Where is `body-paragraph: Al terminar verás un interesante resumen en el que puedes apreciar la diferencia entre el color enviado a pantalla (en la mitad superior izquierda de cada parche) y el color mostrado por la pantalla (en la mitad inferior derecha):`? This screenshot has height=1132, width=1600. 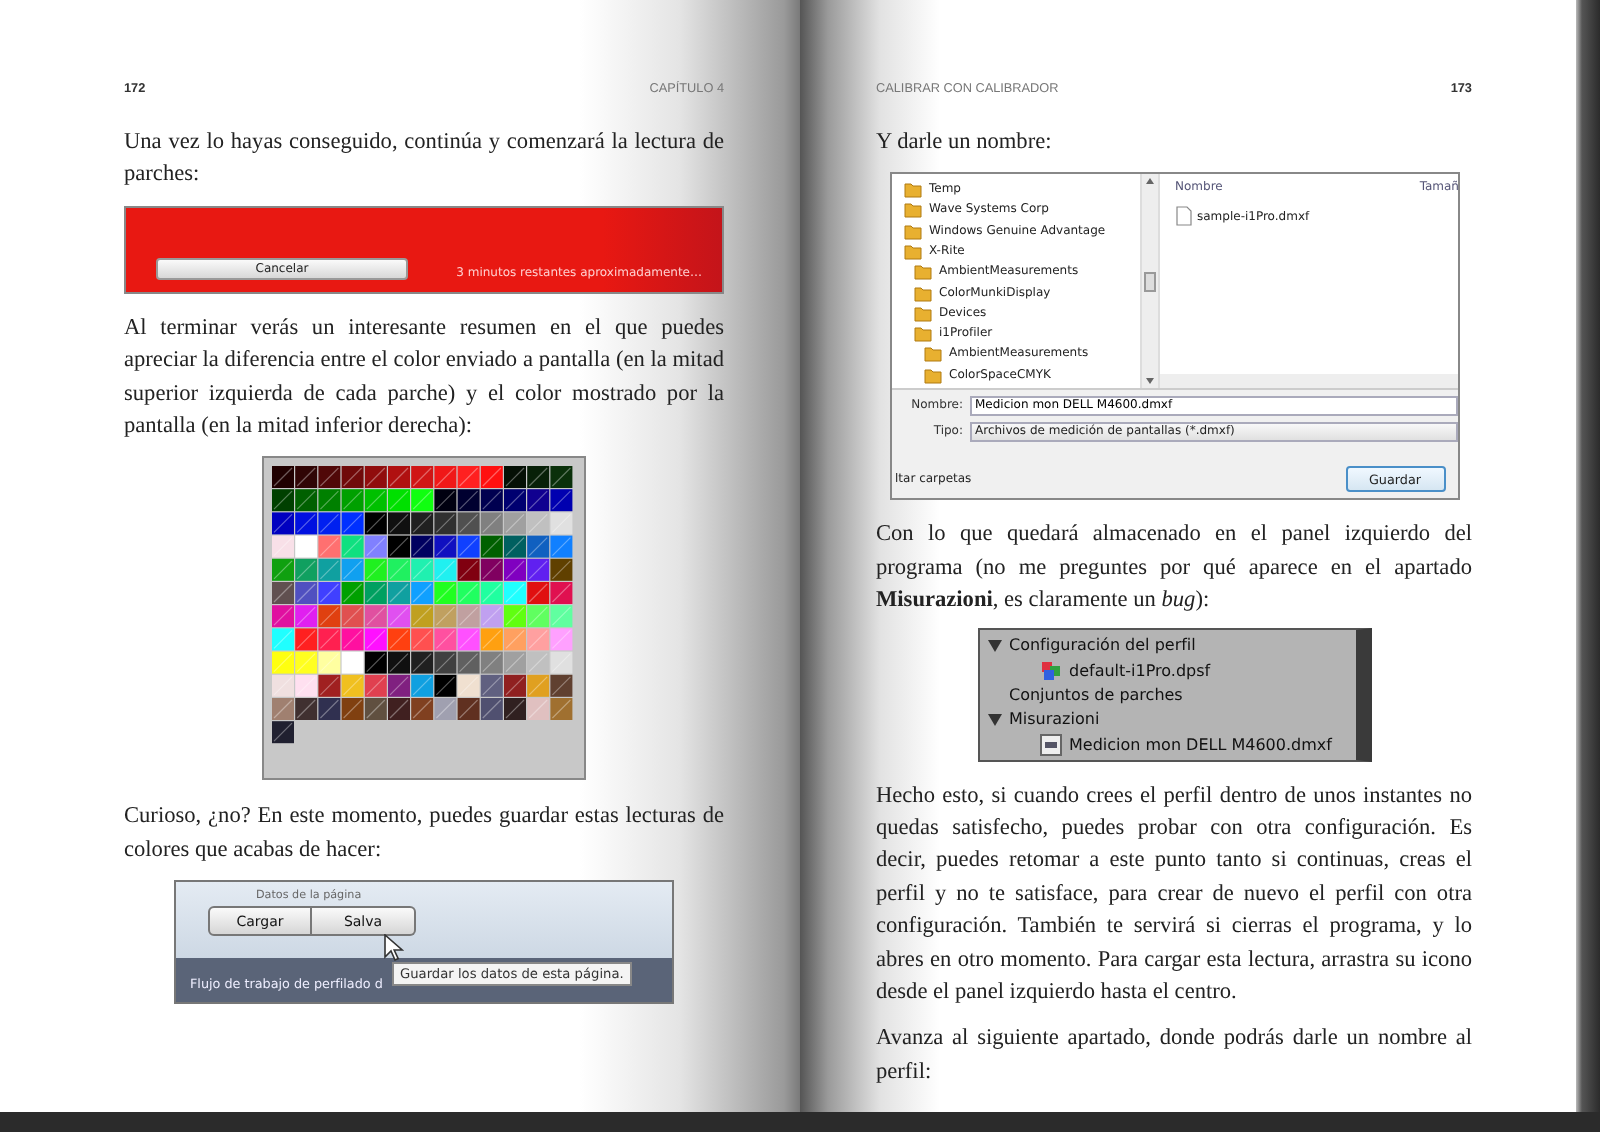 body-paragraph: Al terminar verás un interesante resumen en el que puedes apreciar la diferencia entre el color enviado a pantalla (en la mitad superior izquierda de cada parche) y el color mostrado por la pantalla (en la mitad inferior derecha): is located at coordinates (424, 378).